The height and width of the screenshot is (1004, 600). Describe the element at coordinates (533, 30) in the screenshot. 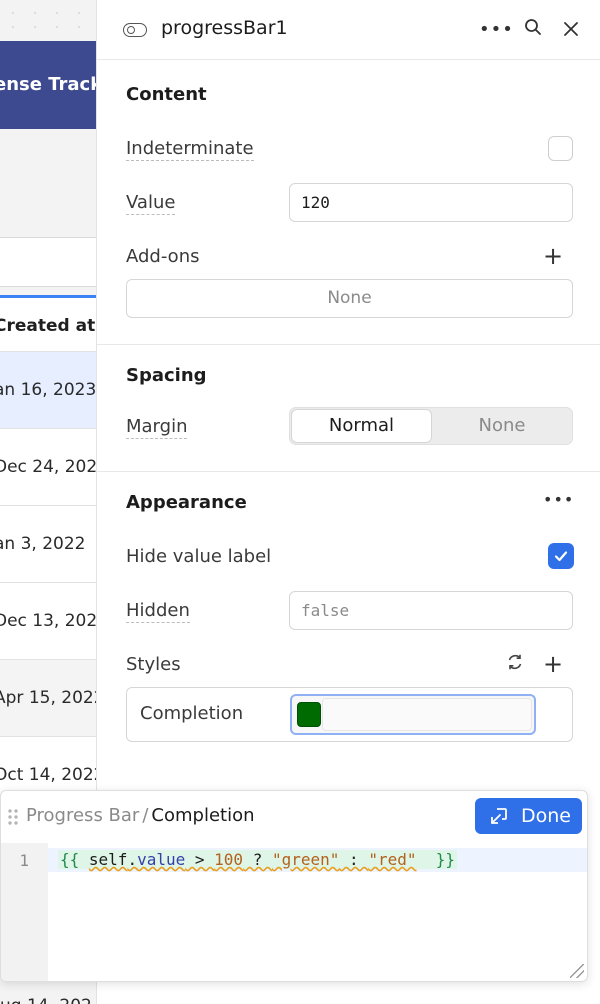

I see `search-icon` at that location.